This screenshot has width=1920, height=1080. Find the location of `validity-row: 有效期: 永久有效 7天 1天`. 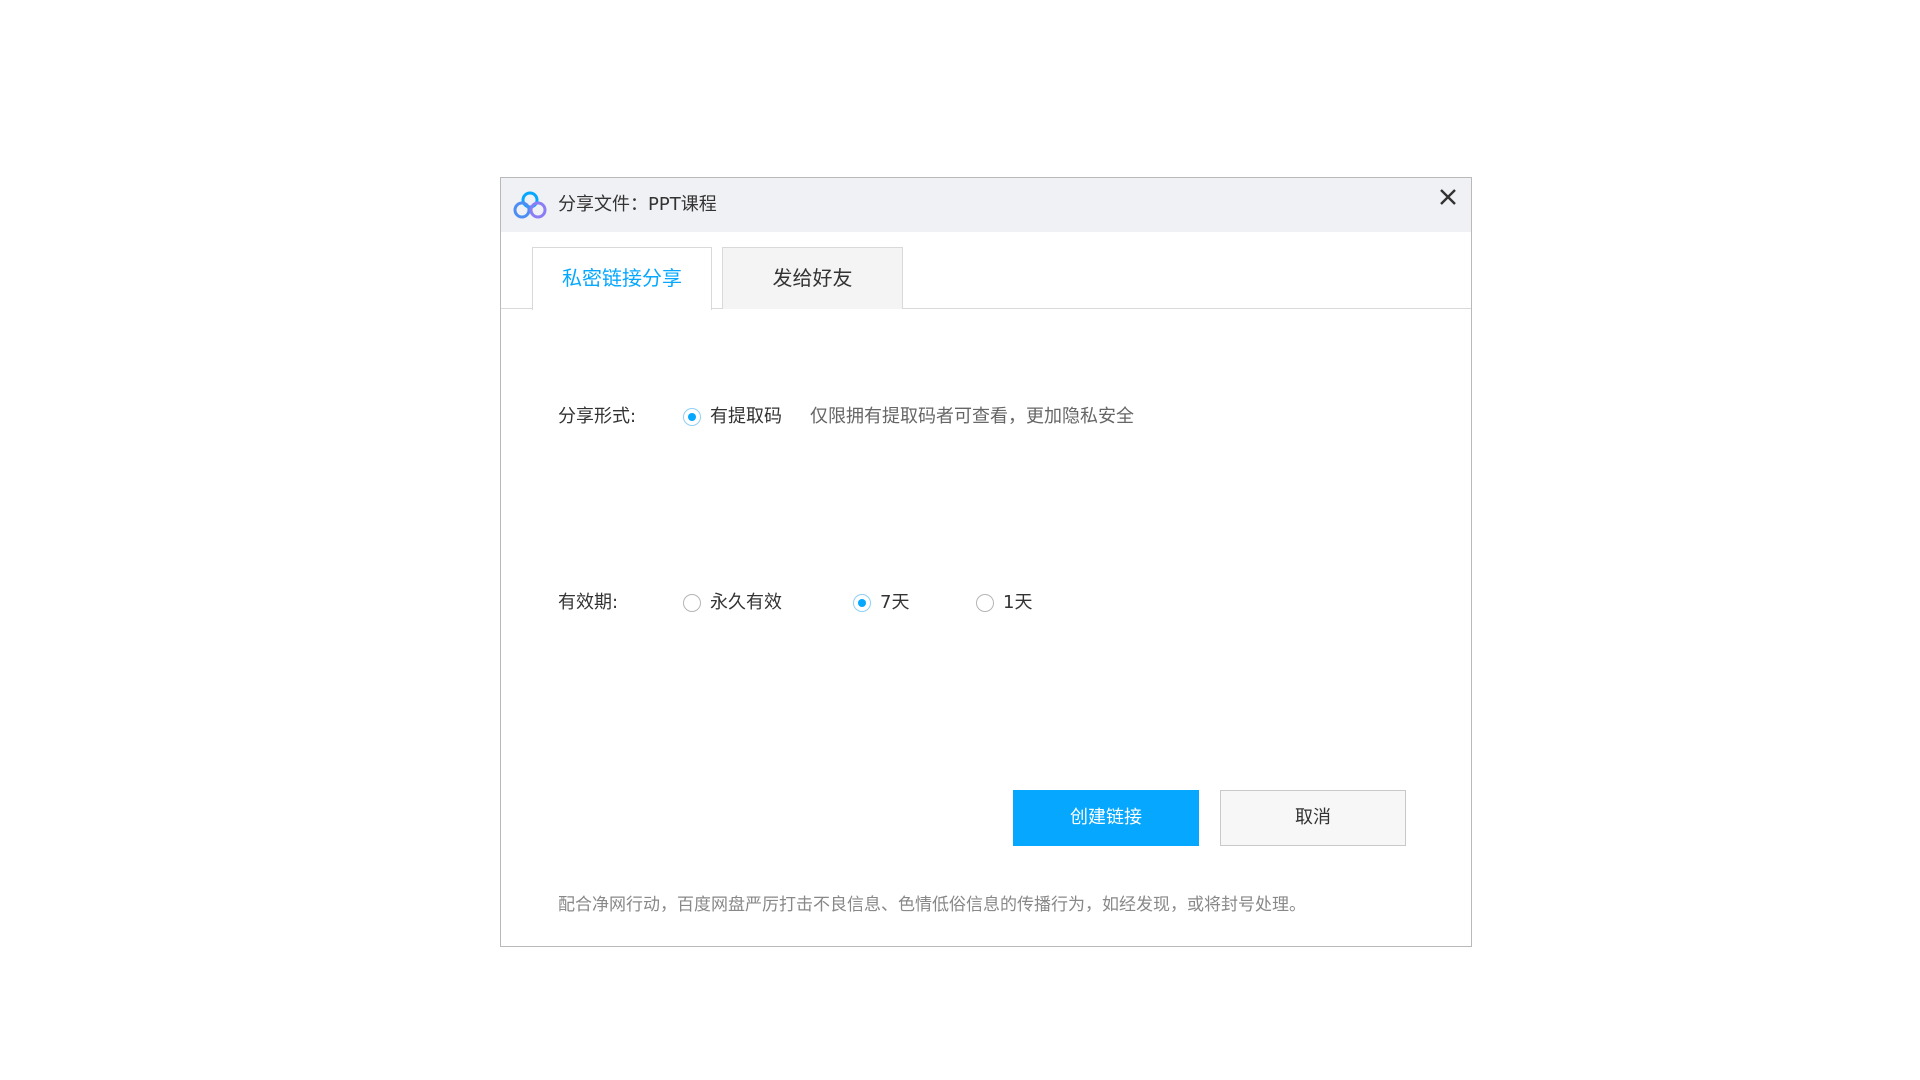

validity-row: 有效期: 永久有效 7天 1天 is located at coordinates (908, 603).